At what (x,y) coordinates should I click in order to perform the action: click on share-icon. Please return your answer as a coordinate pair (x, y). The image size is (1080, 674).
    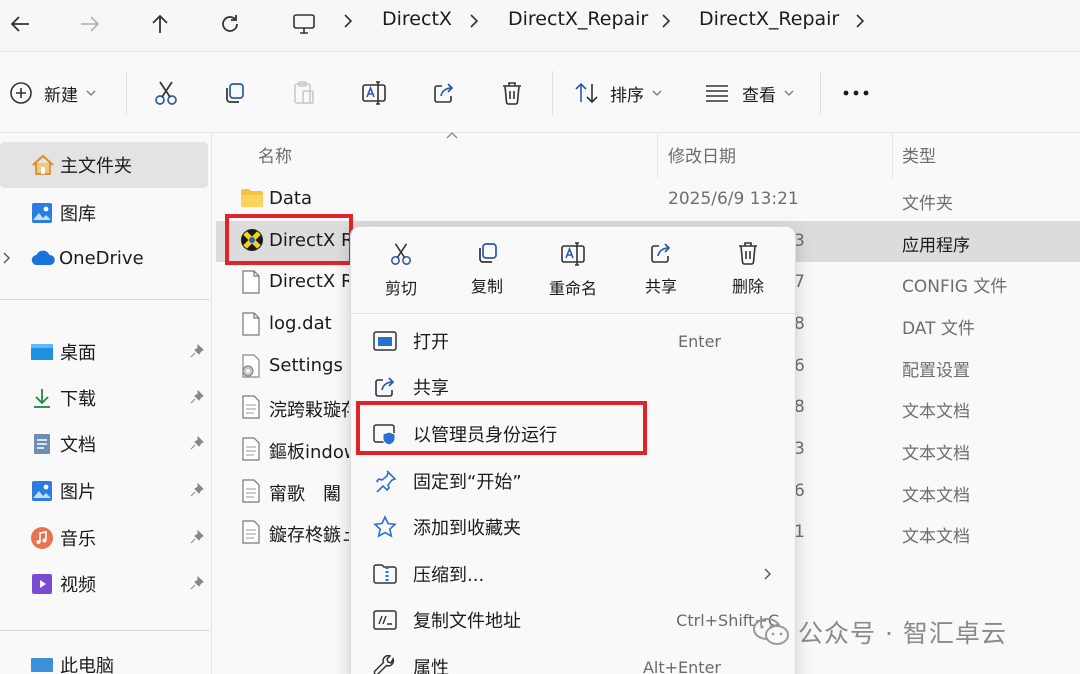
    Looking at the image, I should click on (444, 93).